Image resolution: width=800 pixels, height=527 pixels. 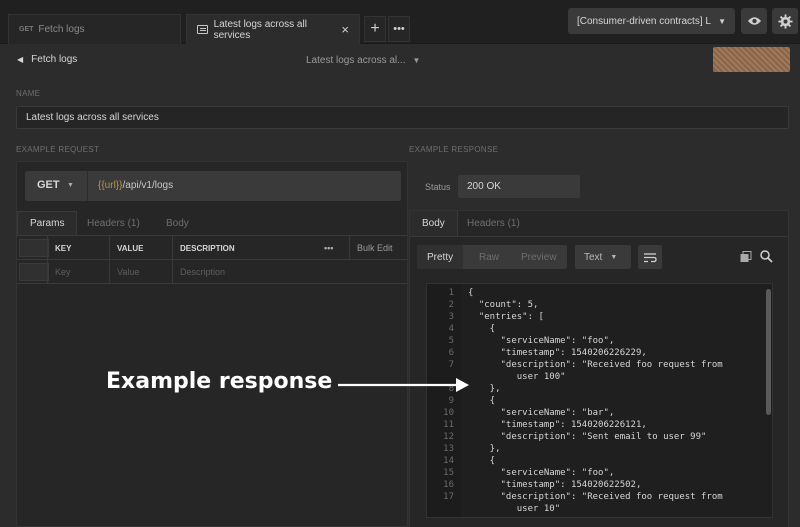 What do you see at coordinates (496, 317) in the screenshot?
I see `code-line: 3 "entries": [` at bounding box center [496, 317].